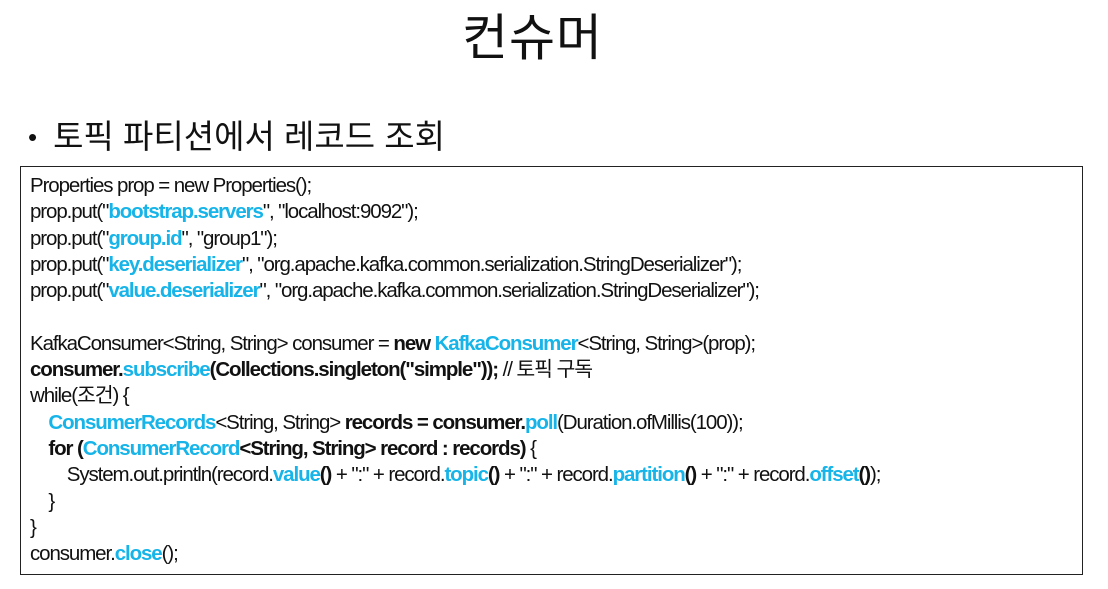 This screenshot has height=589, width=1108. I want to click on code-keyword: poll, so click(541, 422).